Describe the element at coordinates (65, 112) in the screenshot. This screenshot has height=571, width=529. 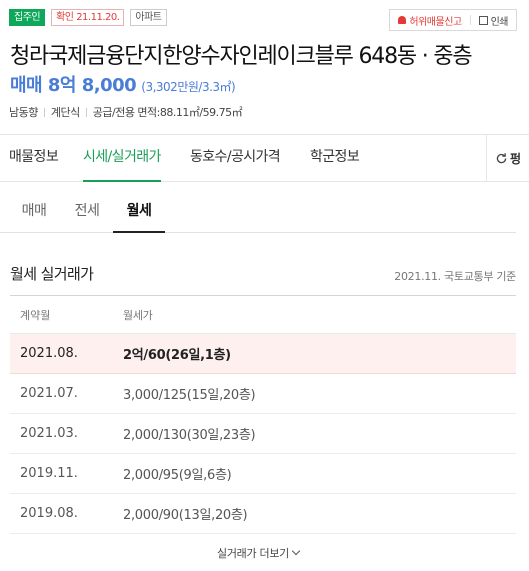
I see `spec-structure: 계단식` at that location.